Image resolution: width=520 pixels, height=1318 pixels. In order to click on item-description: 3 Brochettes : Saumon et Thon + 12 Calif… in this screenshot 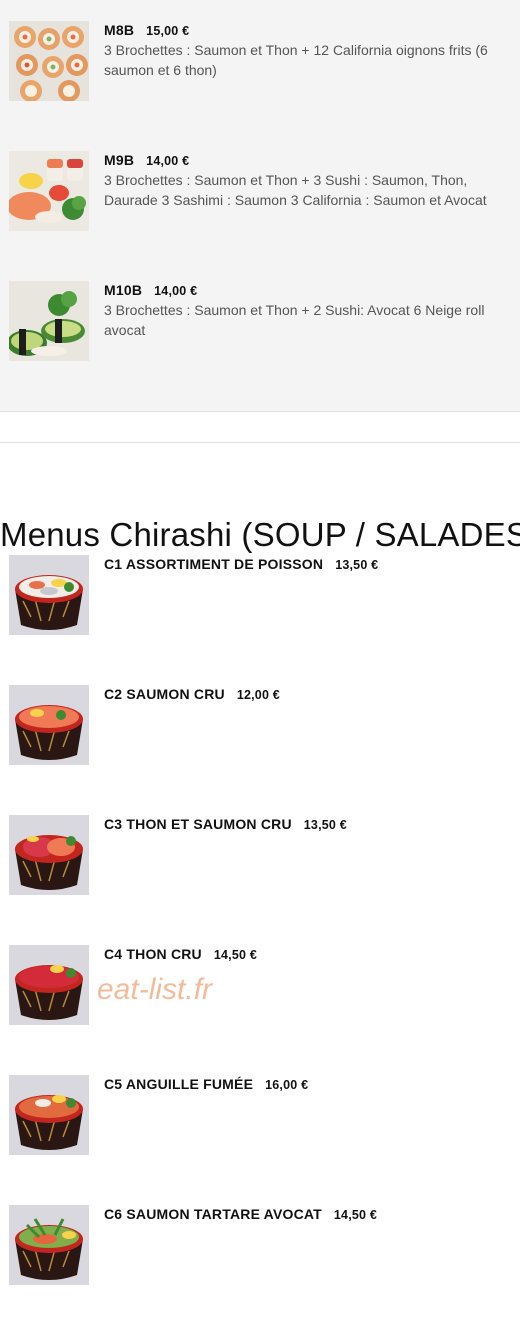, I will do `click(296, 60)`.